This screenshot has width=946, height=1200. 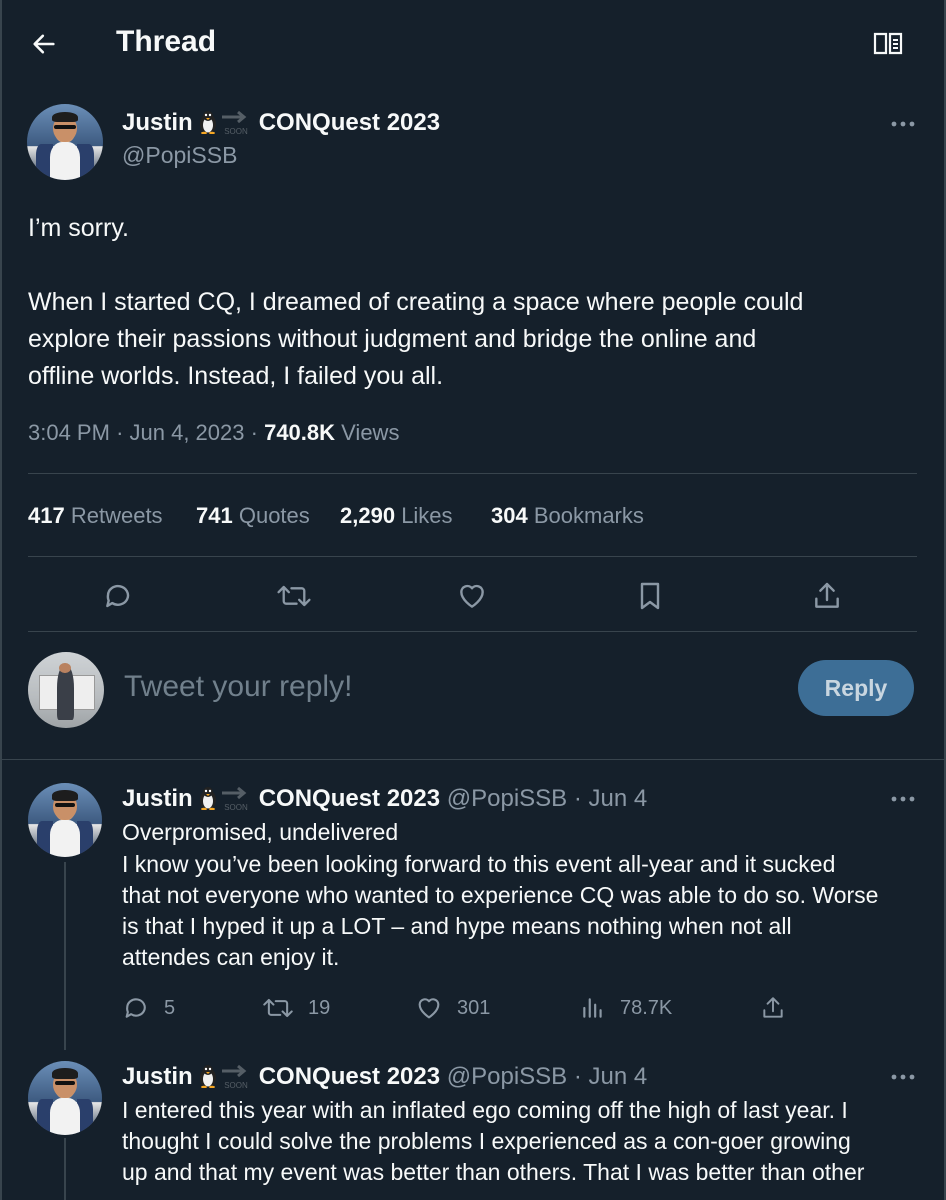 I want to click on author-display-name: Justin, so click(x=157, y=122).